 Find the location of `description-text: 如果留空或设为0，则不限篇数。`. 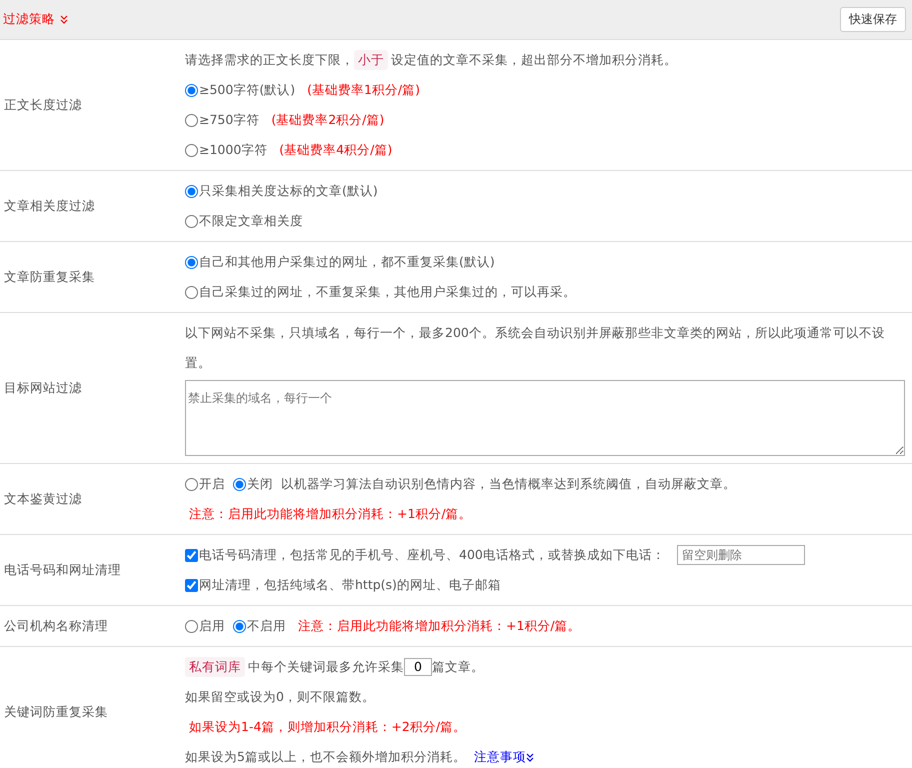

description-text: 如果留空或设为0，则不限篇数。 is located at coordinates (280, 697).